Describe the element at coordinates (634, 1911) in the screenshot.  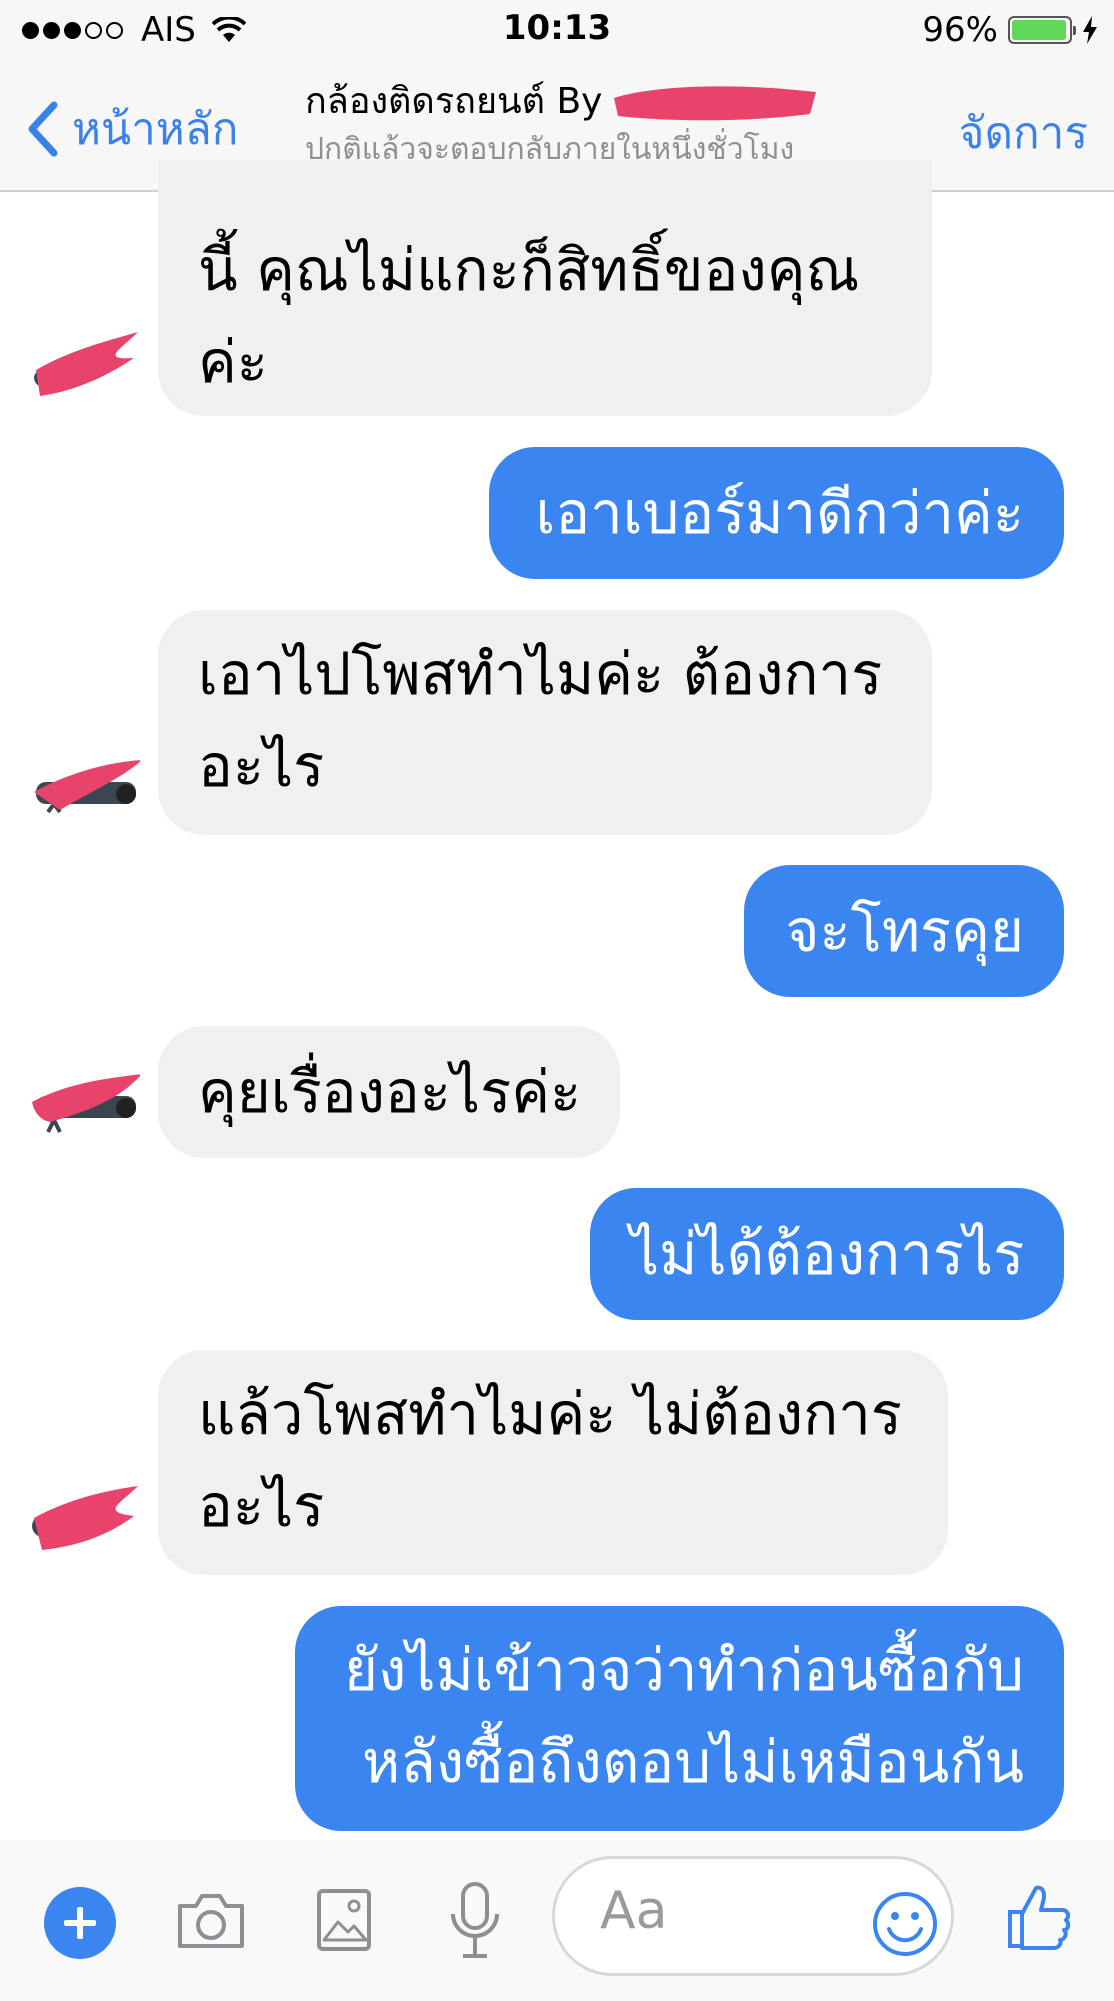
I see `message-input-placeholder: Aa` at that location.